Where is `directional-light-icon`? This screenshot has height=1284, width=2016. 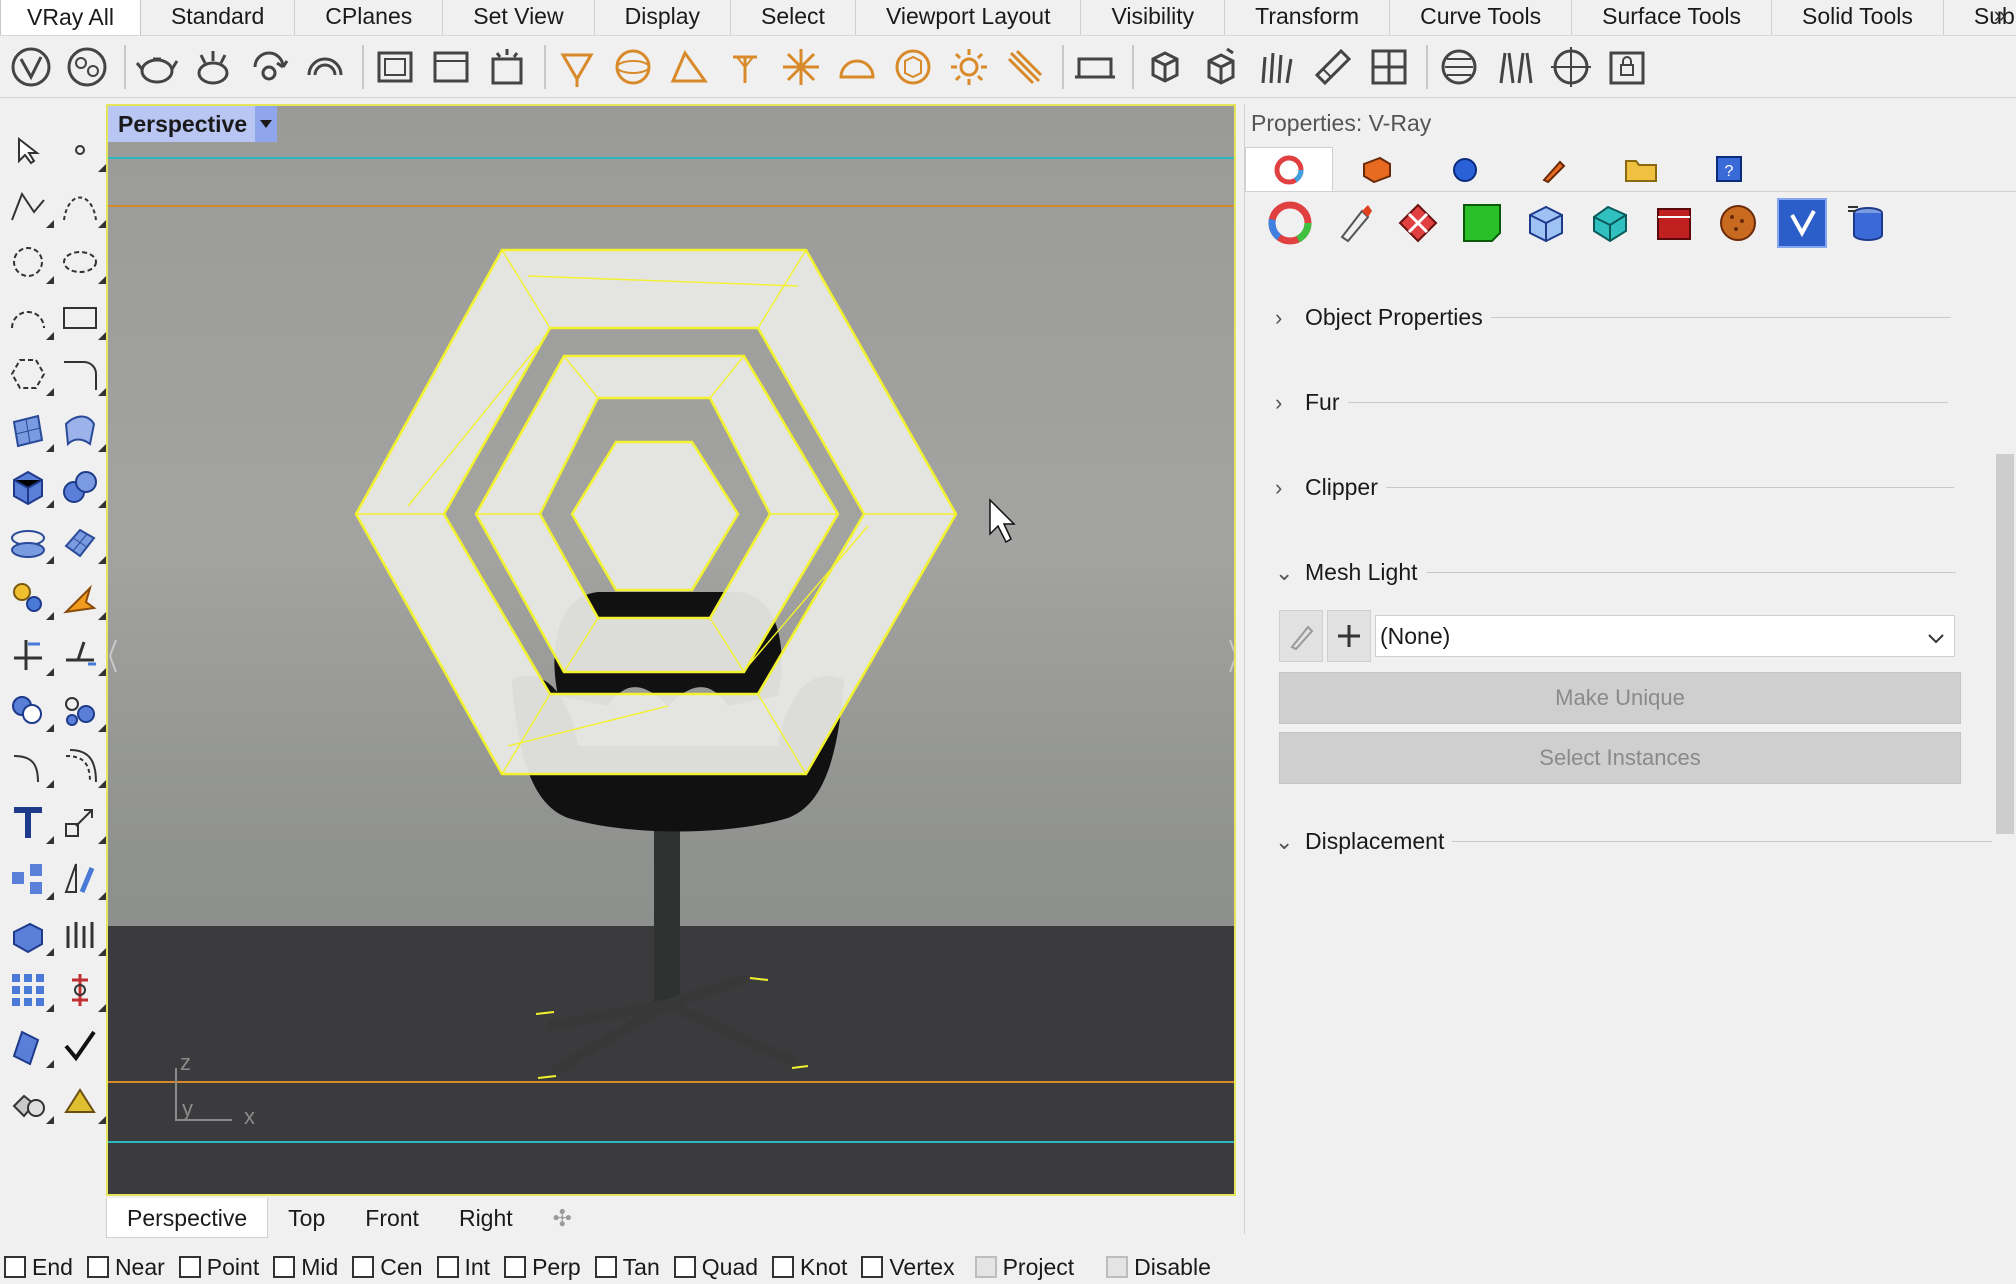
directional-light-icon is located at coordinates (1025, 67).